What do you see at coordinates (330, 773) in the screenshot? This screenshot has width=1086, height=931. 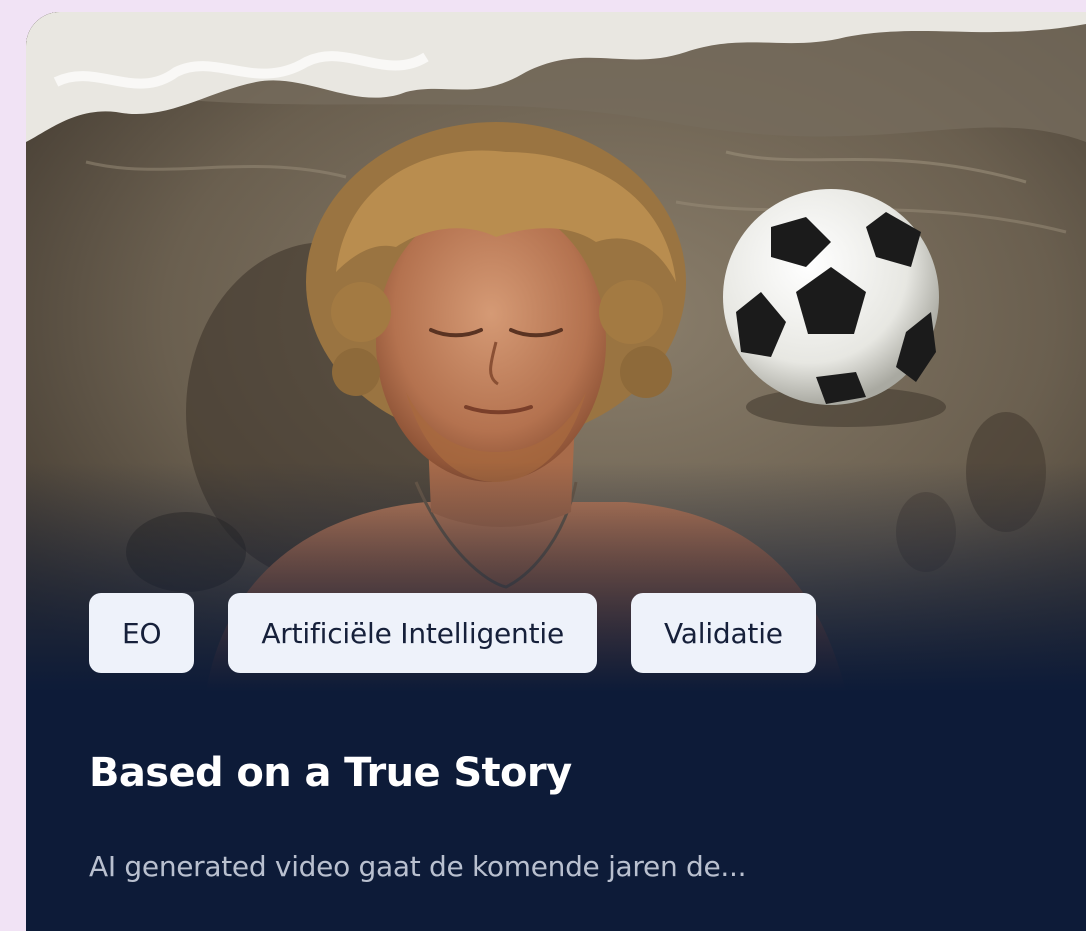 I see `card-title: Based on a True Story` at bounding box center [330, 773].